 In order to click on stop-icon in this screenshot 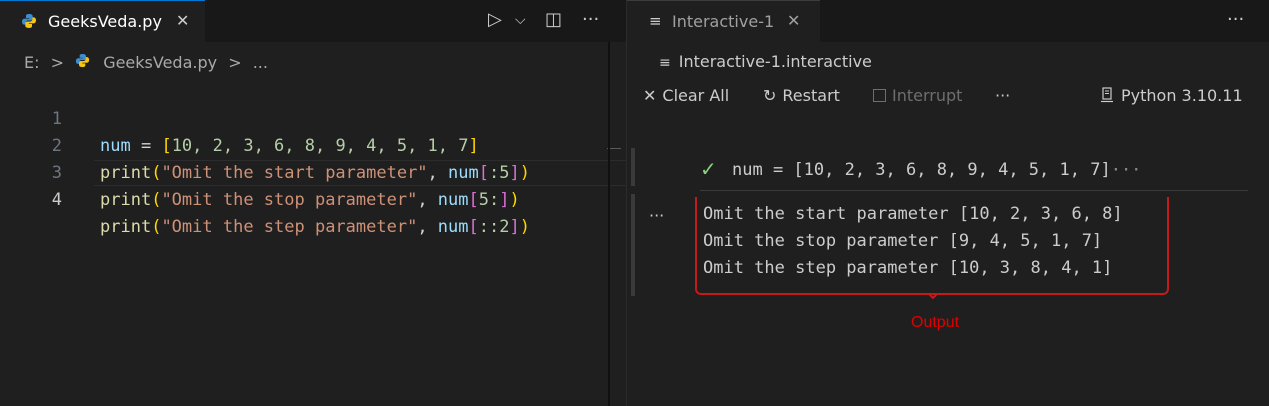, I will do `click(879, 95)`.